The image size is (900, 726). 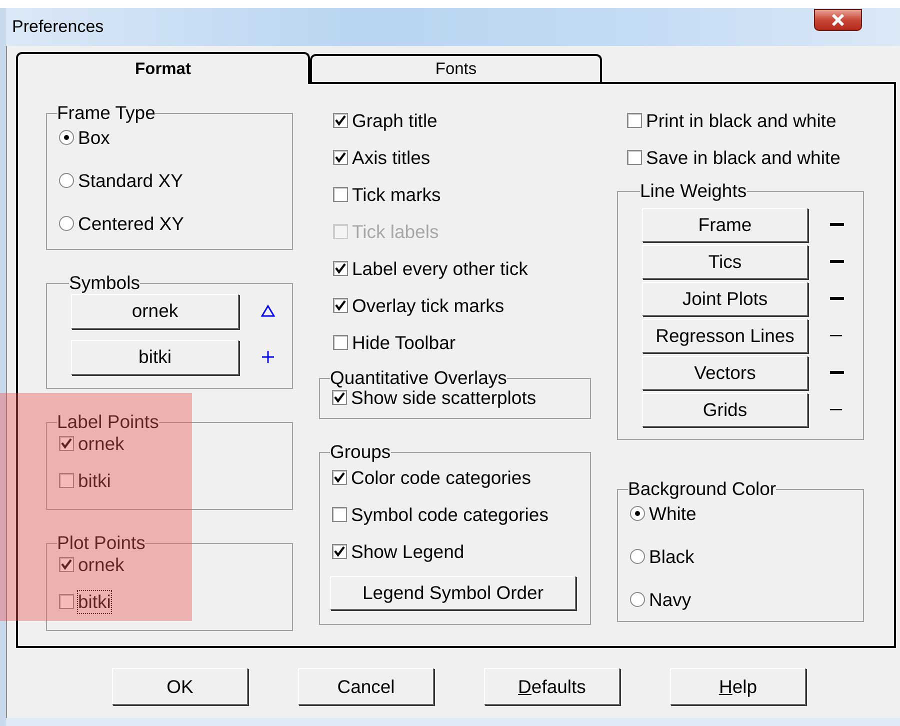 I want to click on plus-icon, so click(x=268, y=357).